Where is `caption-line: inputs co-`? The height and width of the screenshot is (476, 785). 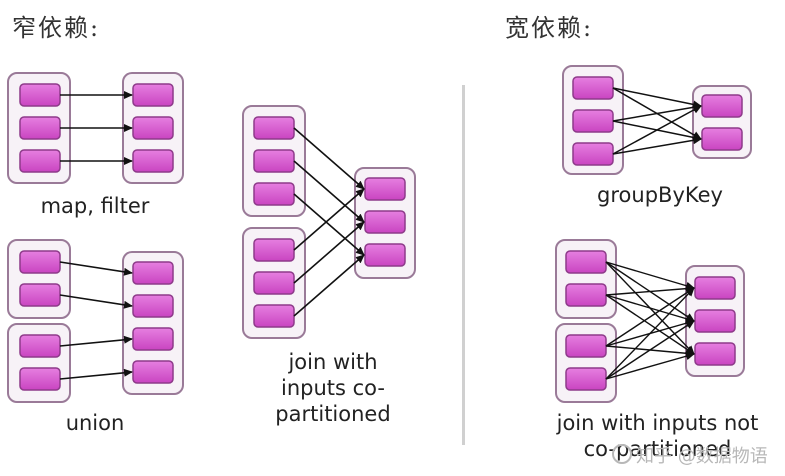
caption-line: inputs co- is located at coordinates (333, 388).